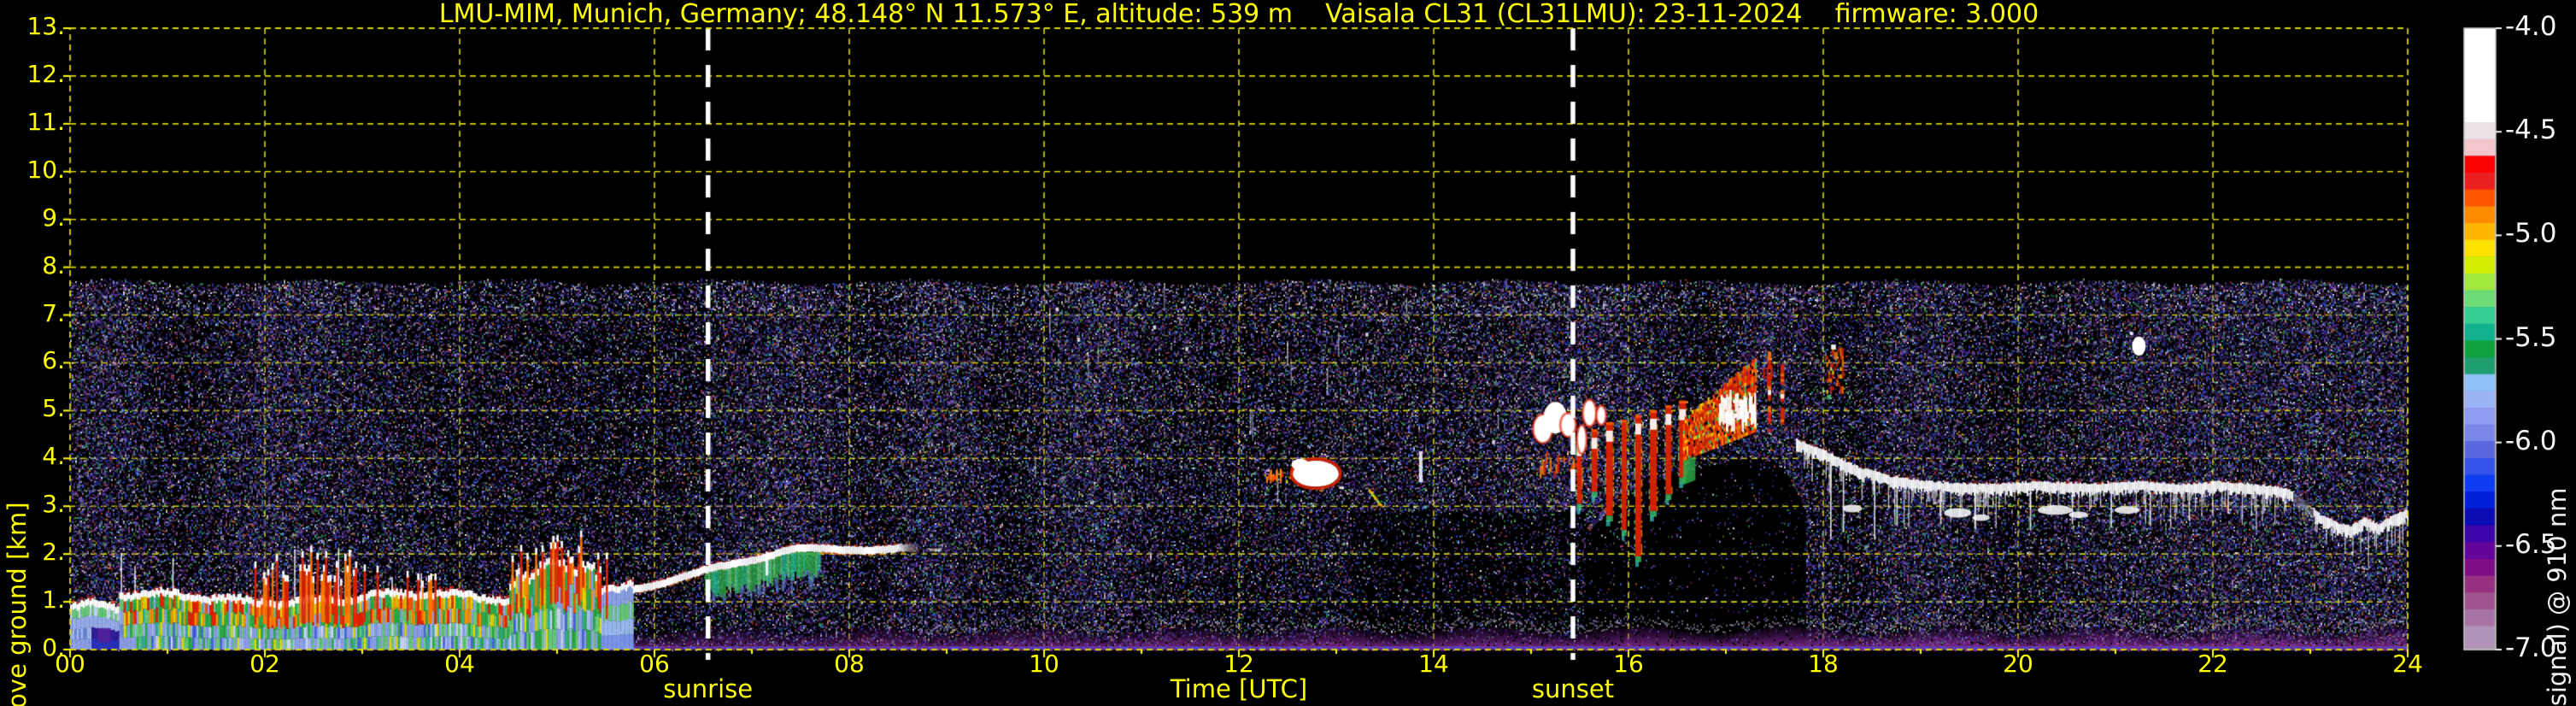 Image resolution: width=2576 pixels, height=706 pixels. What do you see at coordinates (53, 456) in the screenshot?
I see `y-tick-label: 4.` at bounding box center [53, 456].